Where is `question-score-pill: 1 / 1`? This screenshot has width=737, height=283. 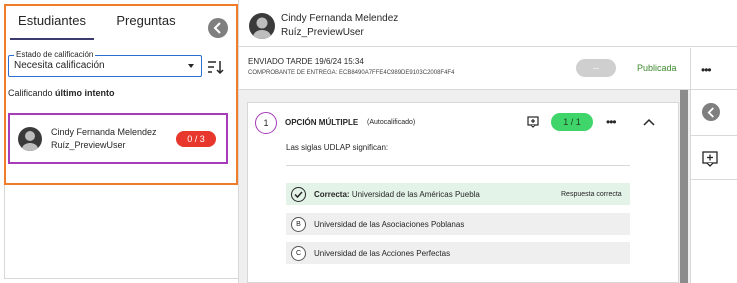
question-score-pill: 1 / 1 is located at coordinates (572, 122).